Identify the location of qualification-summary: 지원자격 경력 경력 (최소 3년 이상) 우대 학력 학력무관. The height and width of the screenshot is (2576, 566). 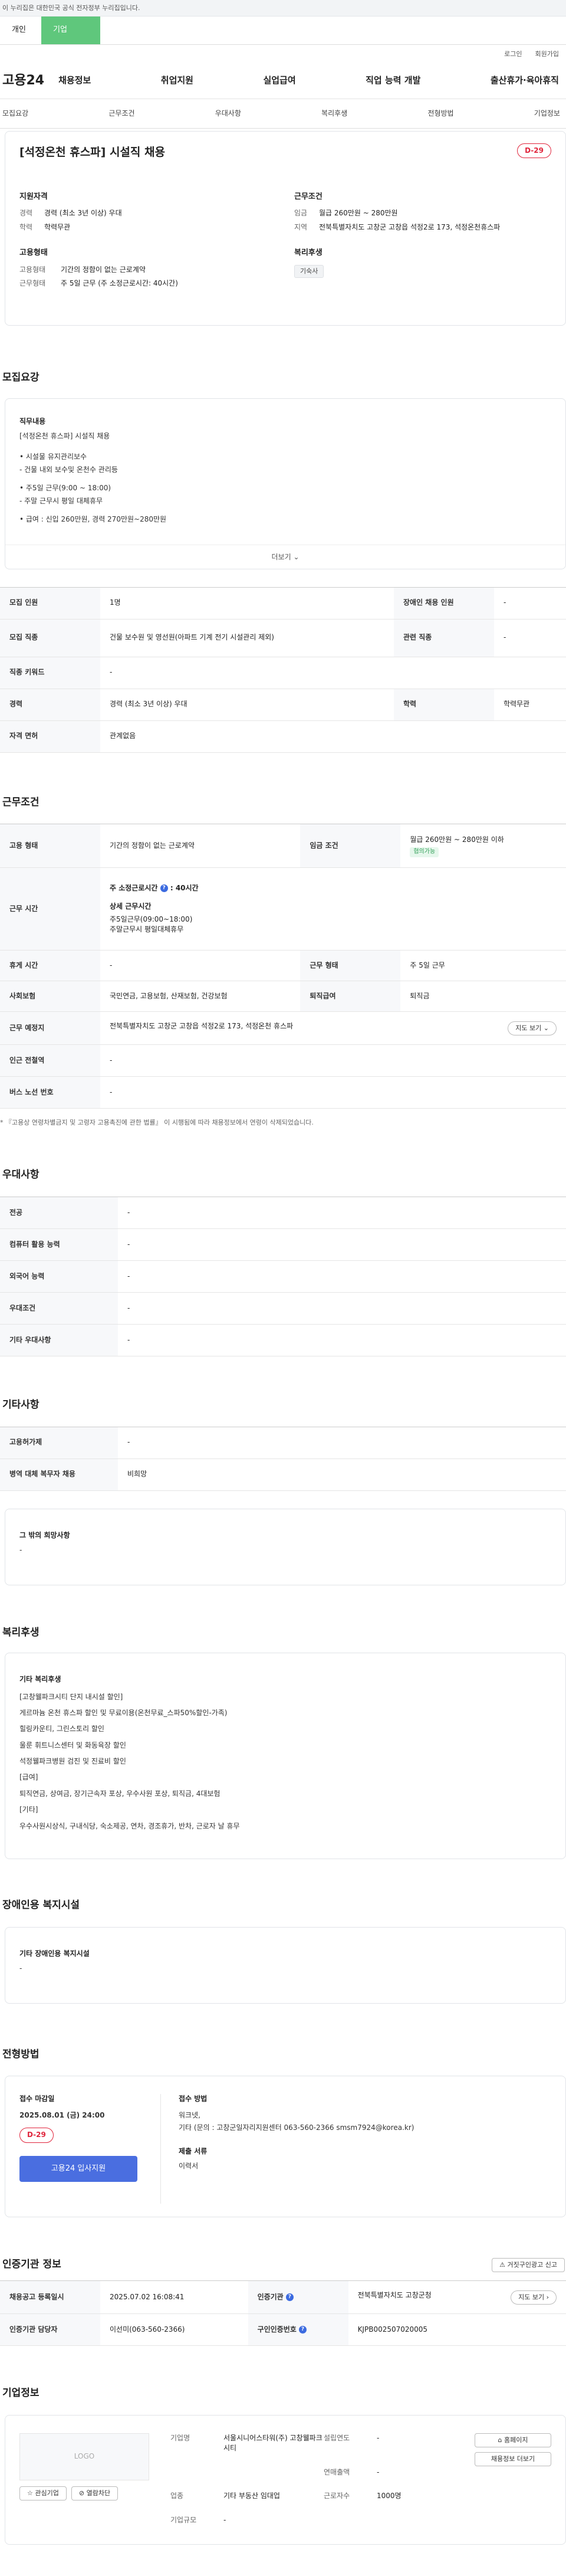
(148, 212).